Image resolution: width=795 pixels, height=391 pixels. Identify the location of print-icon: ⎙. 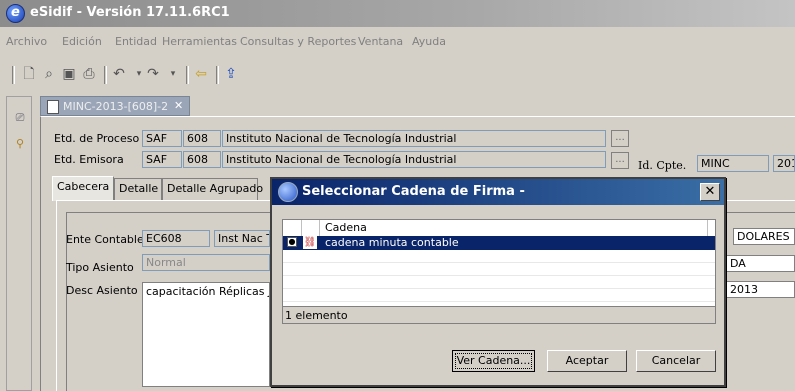
(89, 74).